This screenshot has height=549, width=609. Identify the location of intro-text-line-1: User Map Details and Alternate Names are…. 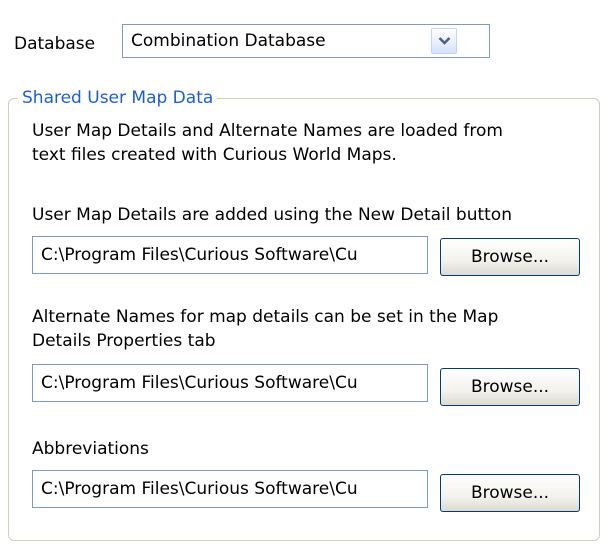
(267, 131).